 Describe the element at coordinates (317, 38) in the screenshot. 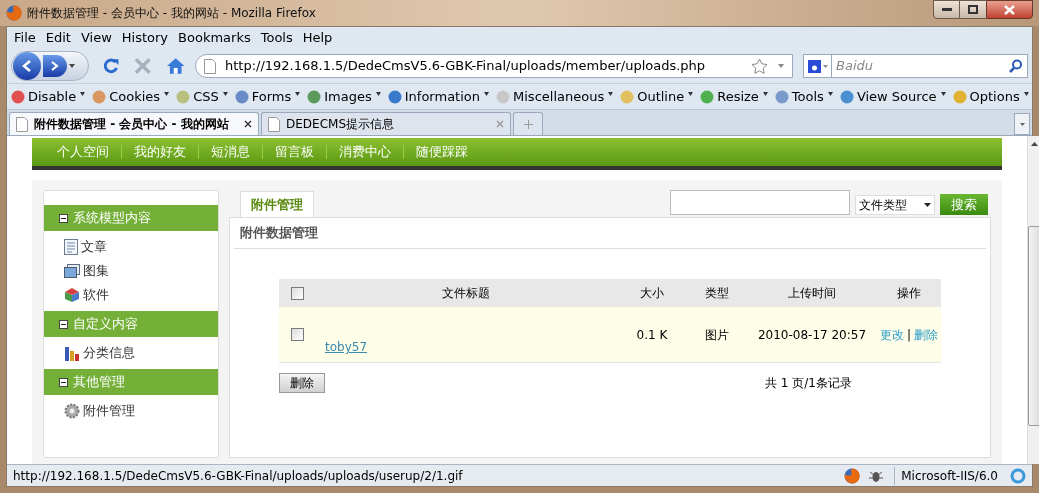

I see `menu-item: Help` at that location.